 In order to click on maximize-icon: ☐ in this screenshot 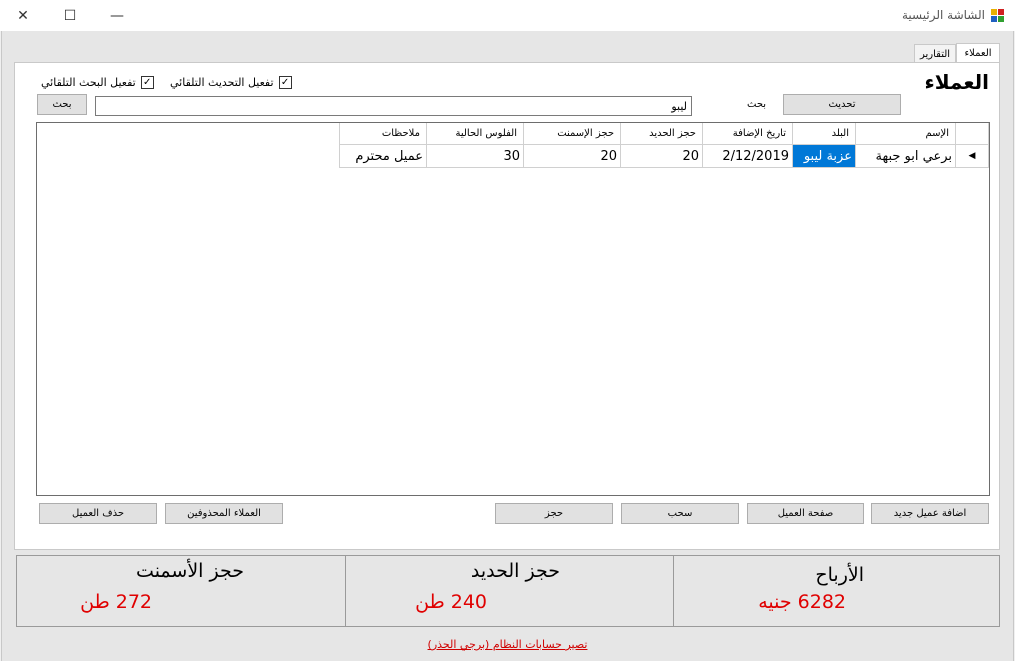, I will do `click(70, 15)`.